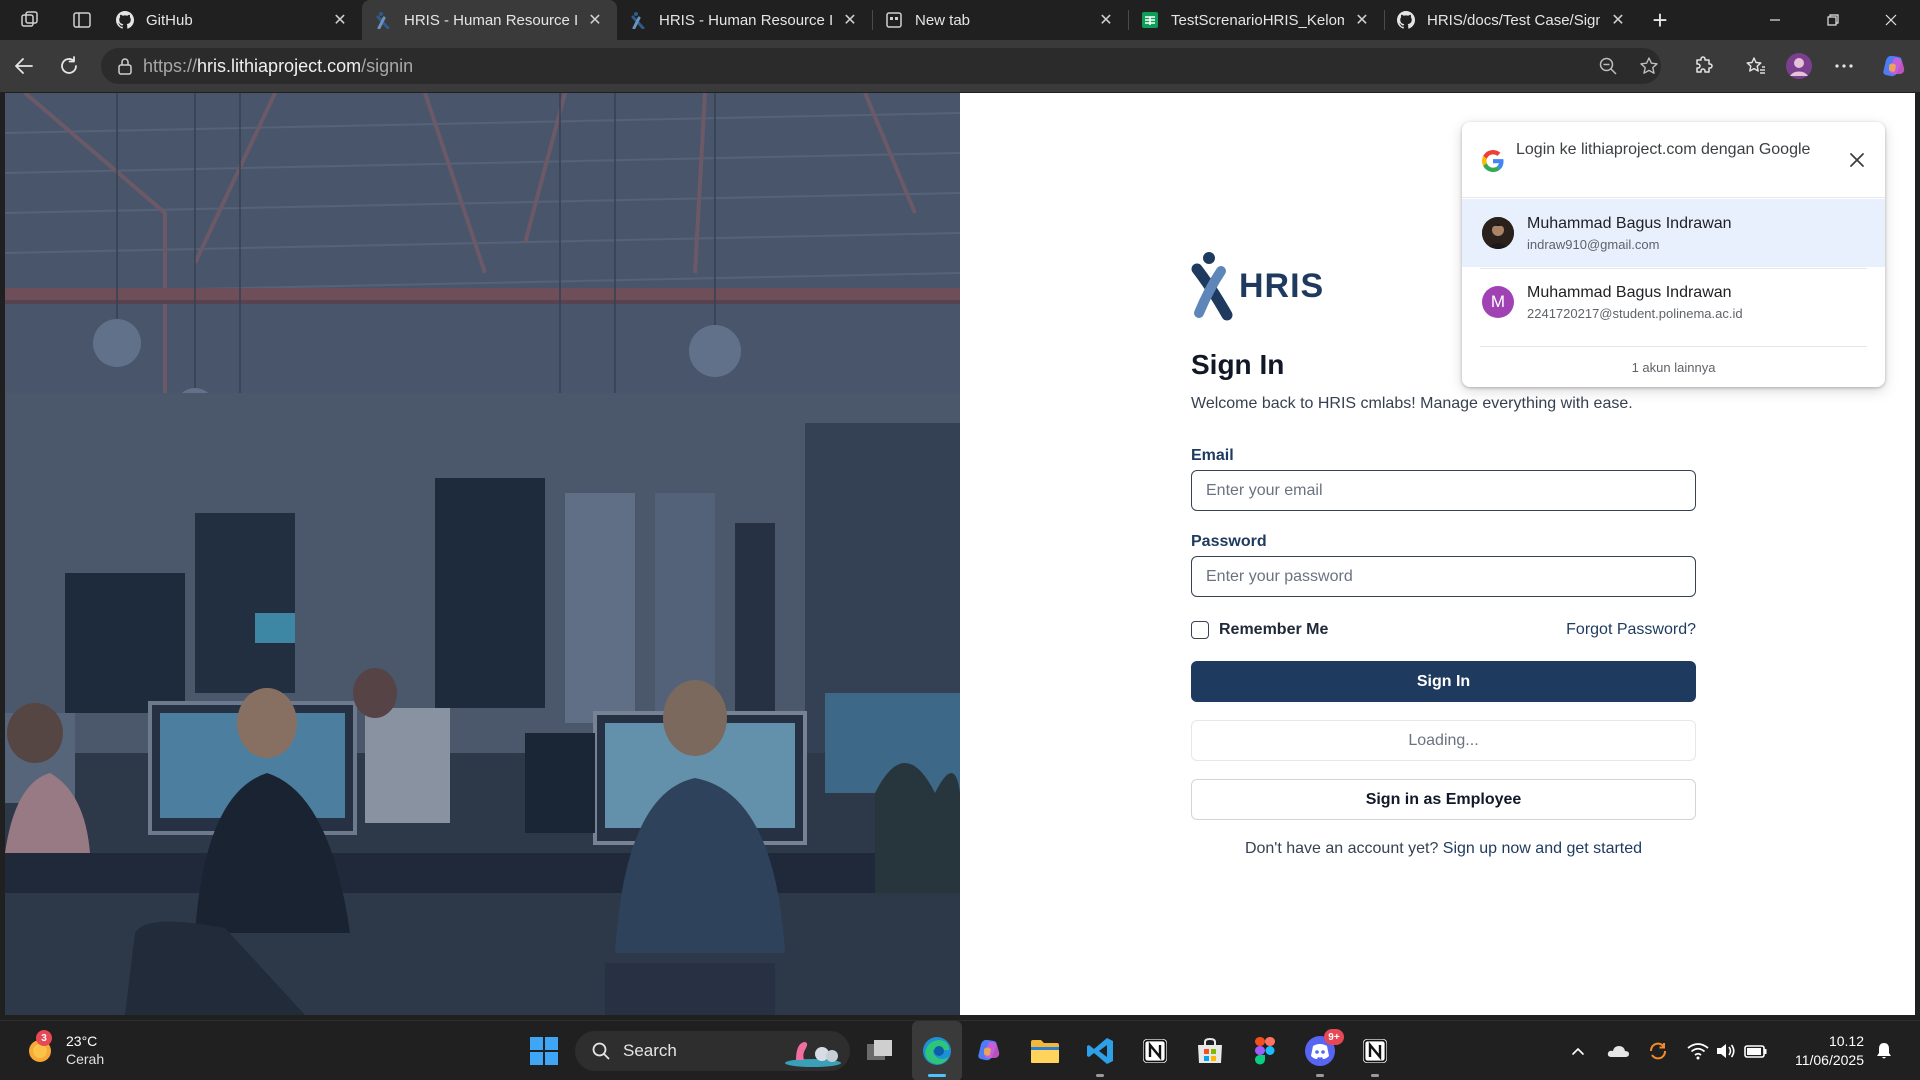 This screenshot has height=1080, width=1920. Describe the element at coordinates (1799, 66) in the screenshot. I see `profile-avatar` at that location.